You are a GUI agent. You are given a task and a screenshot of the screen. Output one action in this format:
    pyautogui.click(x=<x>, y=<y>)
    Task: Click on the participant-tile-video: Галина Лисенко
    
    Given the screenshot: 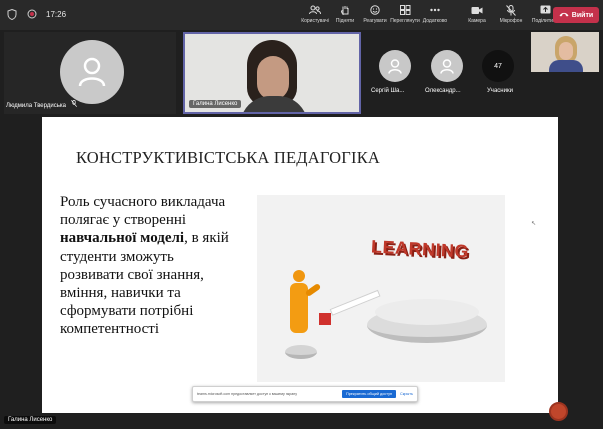 What is the action you would take?
    pyautogui.click(x=272, y=73)
    